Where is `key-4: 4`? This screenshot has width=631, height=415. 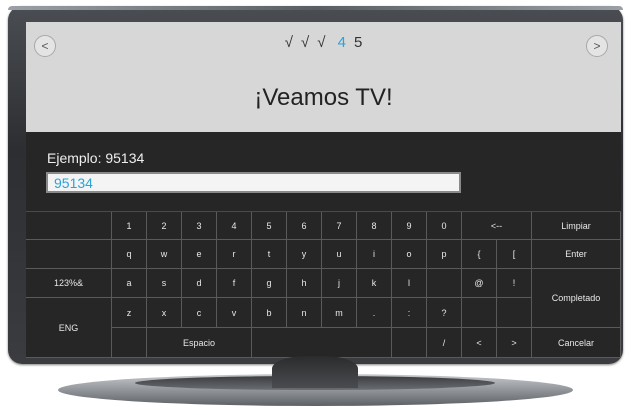
key-4: 4 is located at coordinates (234, 226).